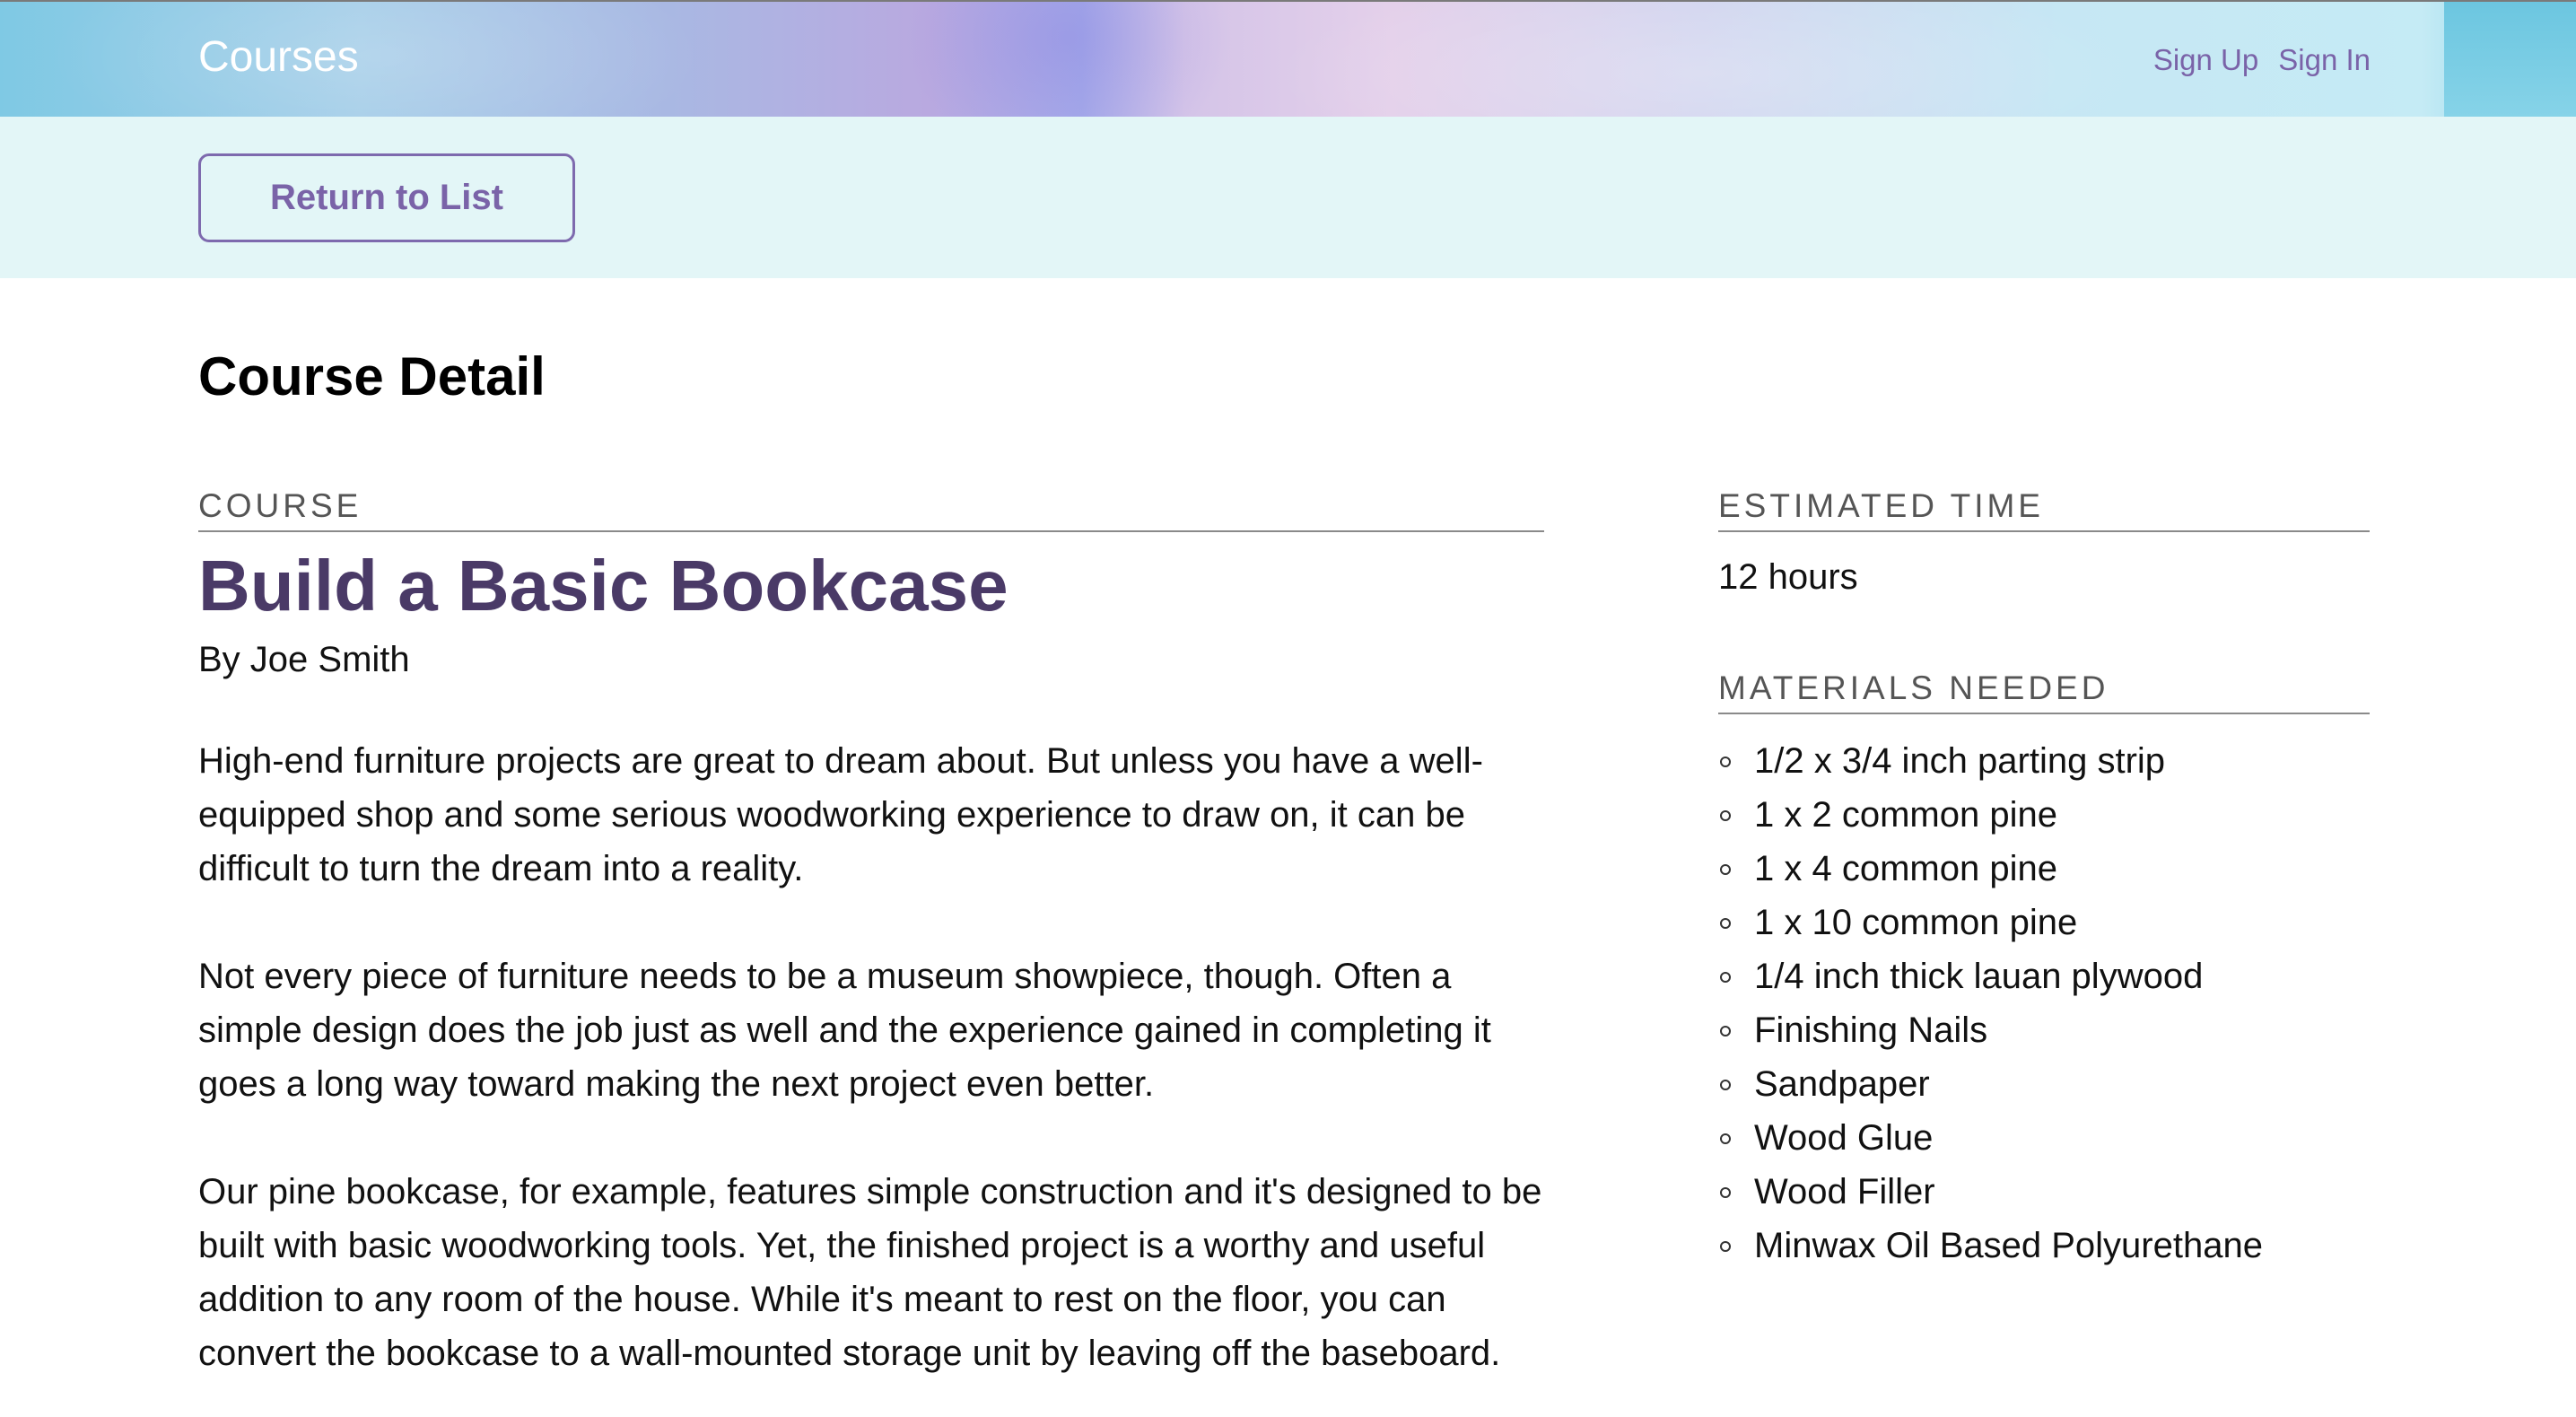 This screenshot has height=1417, width=2576. I want to click on list-item: Minwax Oil Based Polyurethane, so click(2044, 1246).